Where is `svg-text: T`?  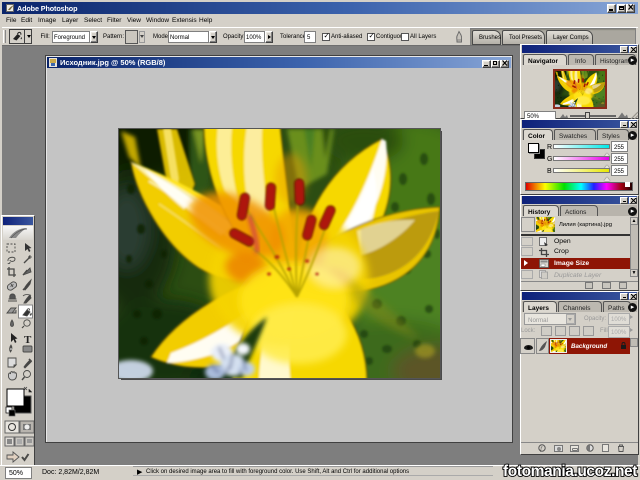 svg-text: T is located at coordinates (28, 340).